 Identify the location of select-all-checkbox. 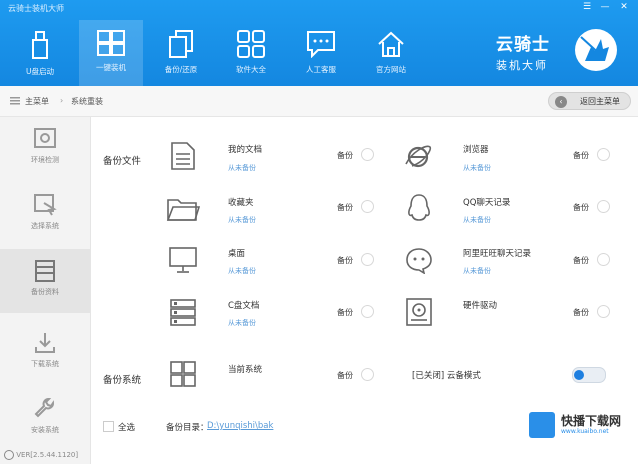
(108, 426).